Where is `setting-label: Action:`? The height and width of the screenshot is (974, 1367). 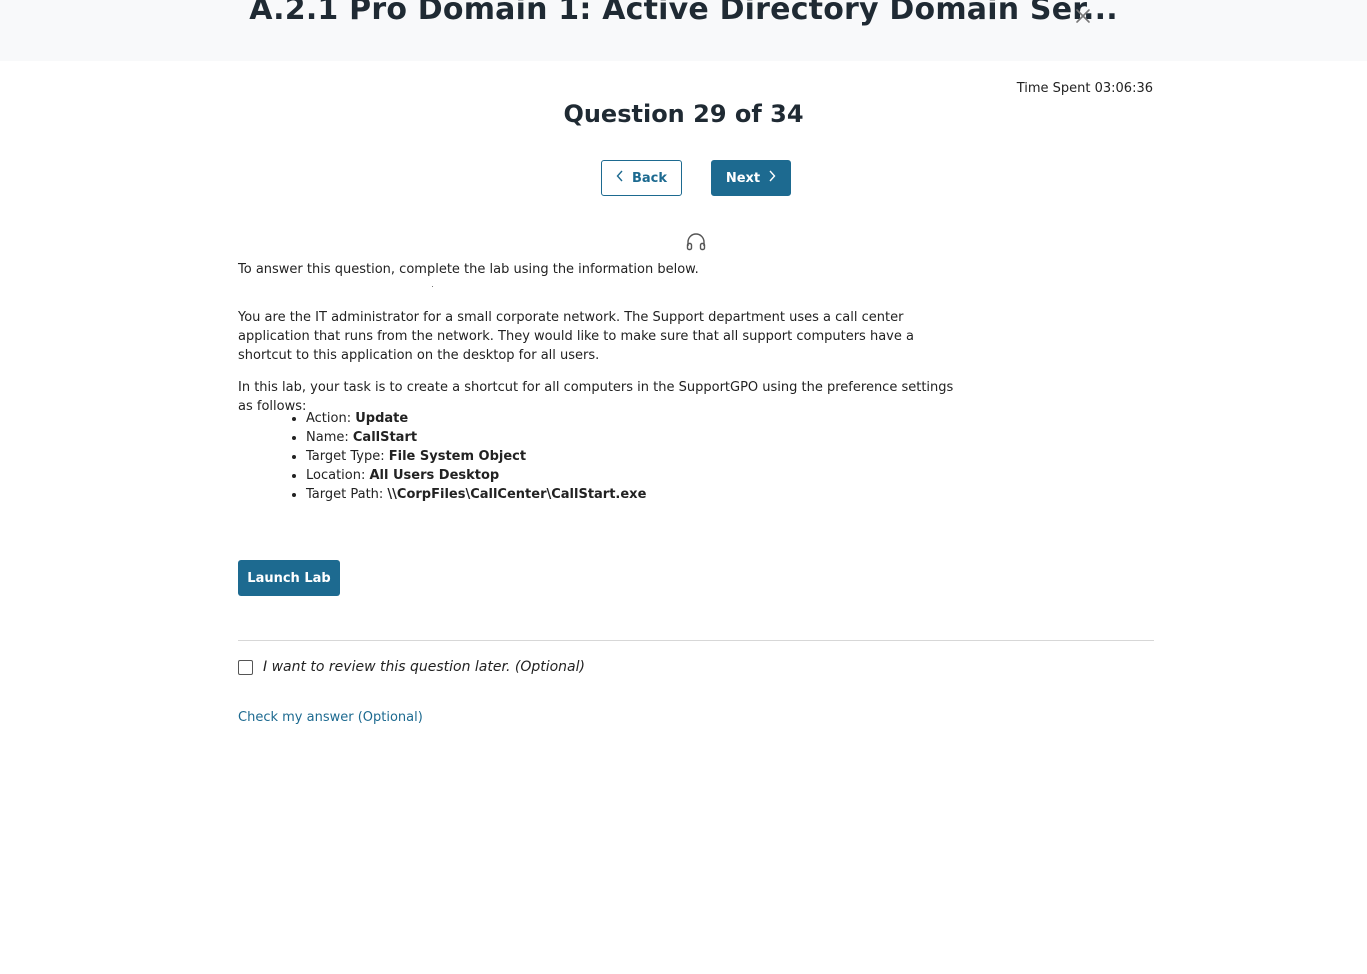
setting-label: Action: is located at coordinates (331, 418).